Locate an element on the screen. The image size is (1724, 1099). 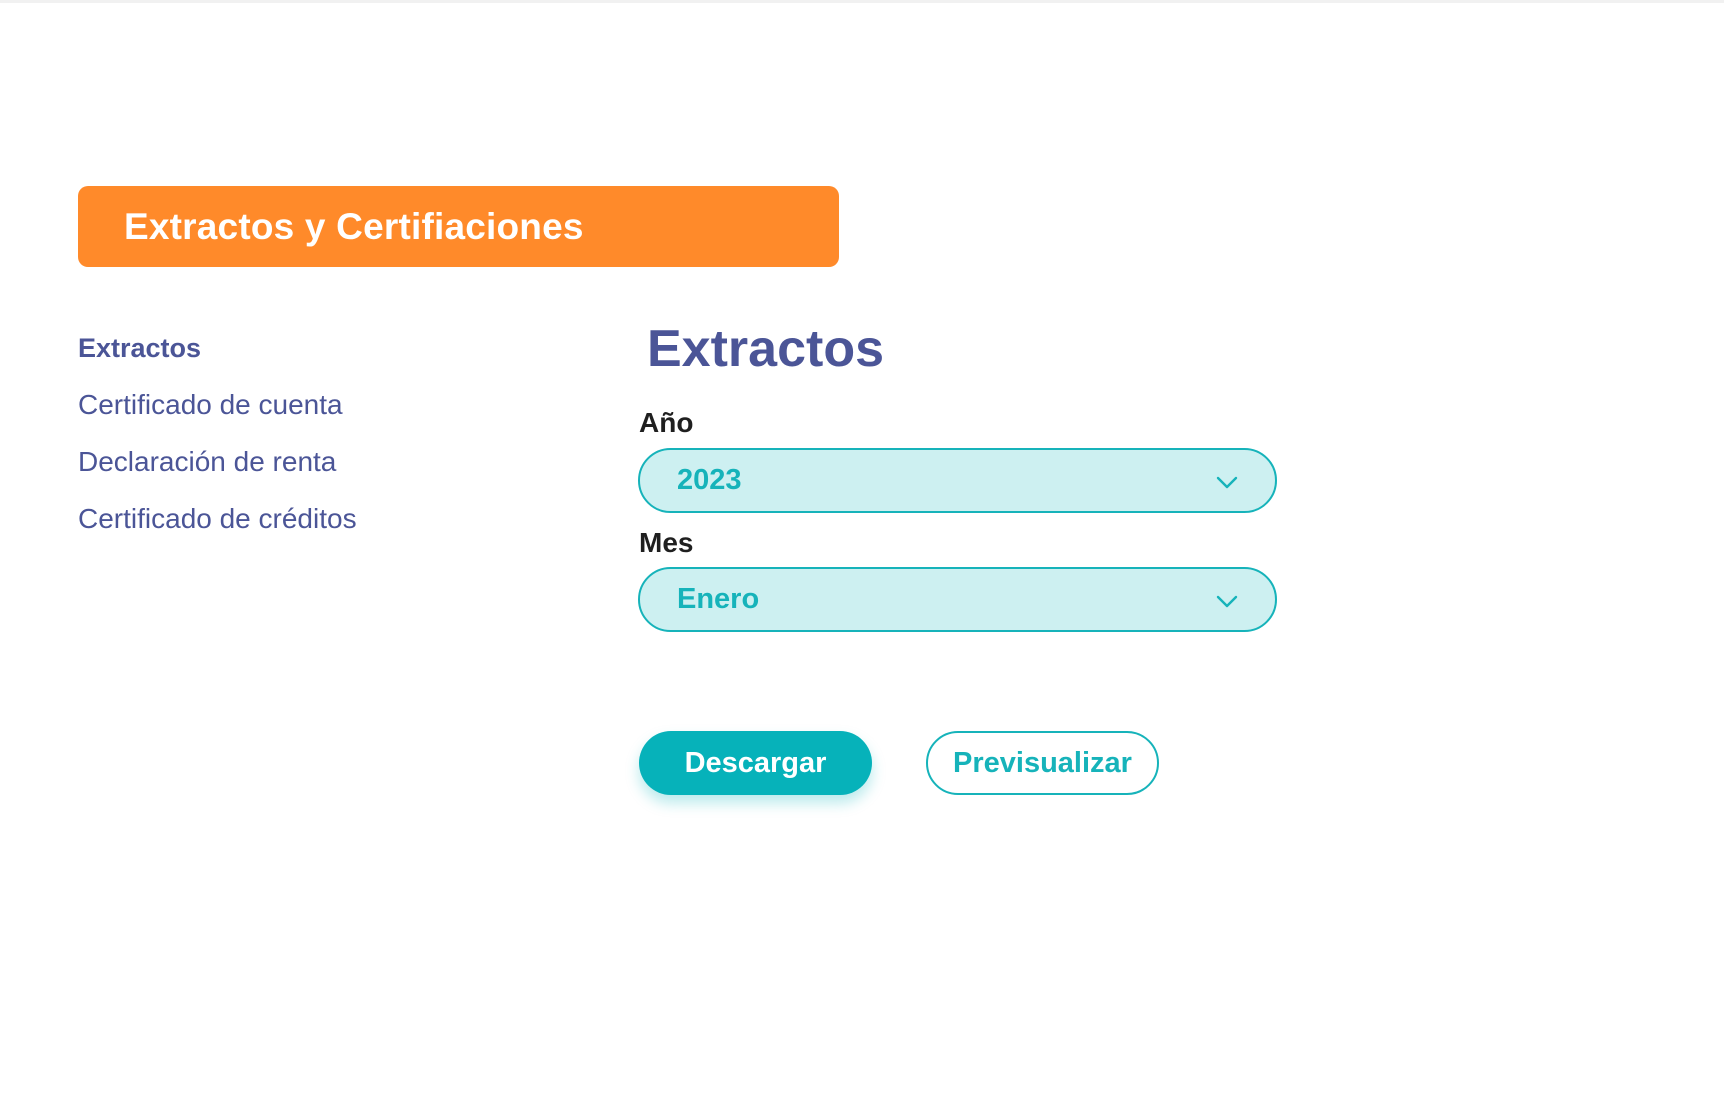
sidebar-item-certificado-cuenta: Certificado de cuenta is located at coordinates (298, 411).